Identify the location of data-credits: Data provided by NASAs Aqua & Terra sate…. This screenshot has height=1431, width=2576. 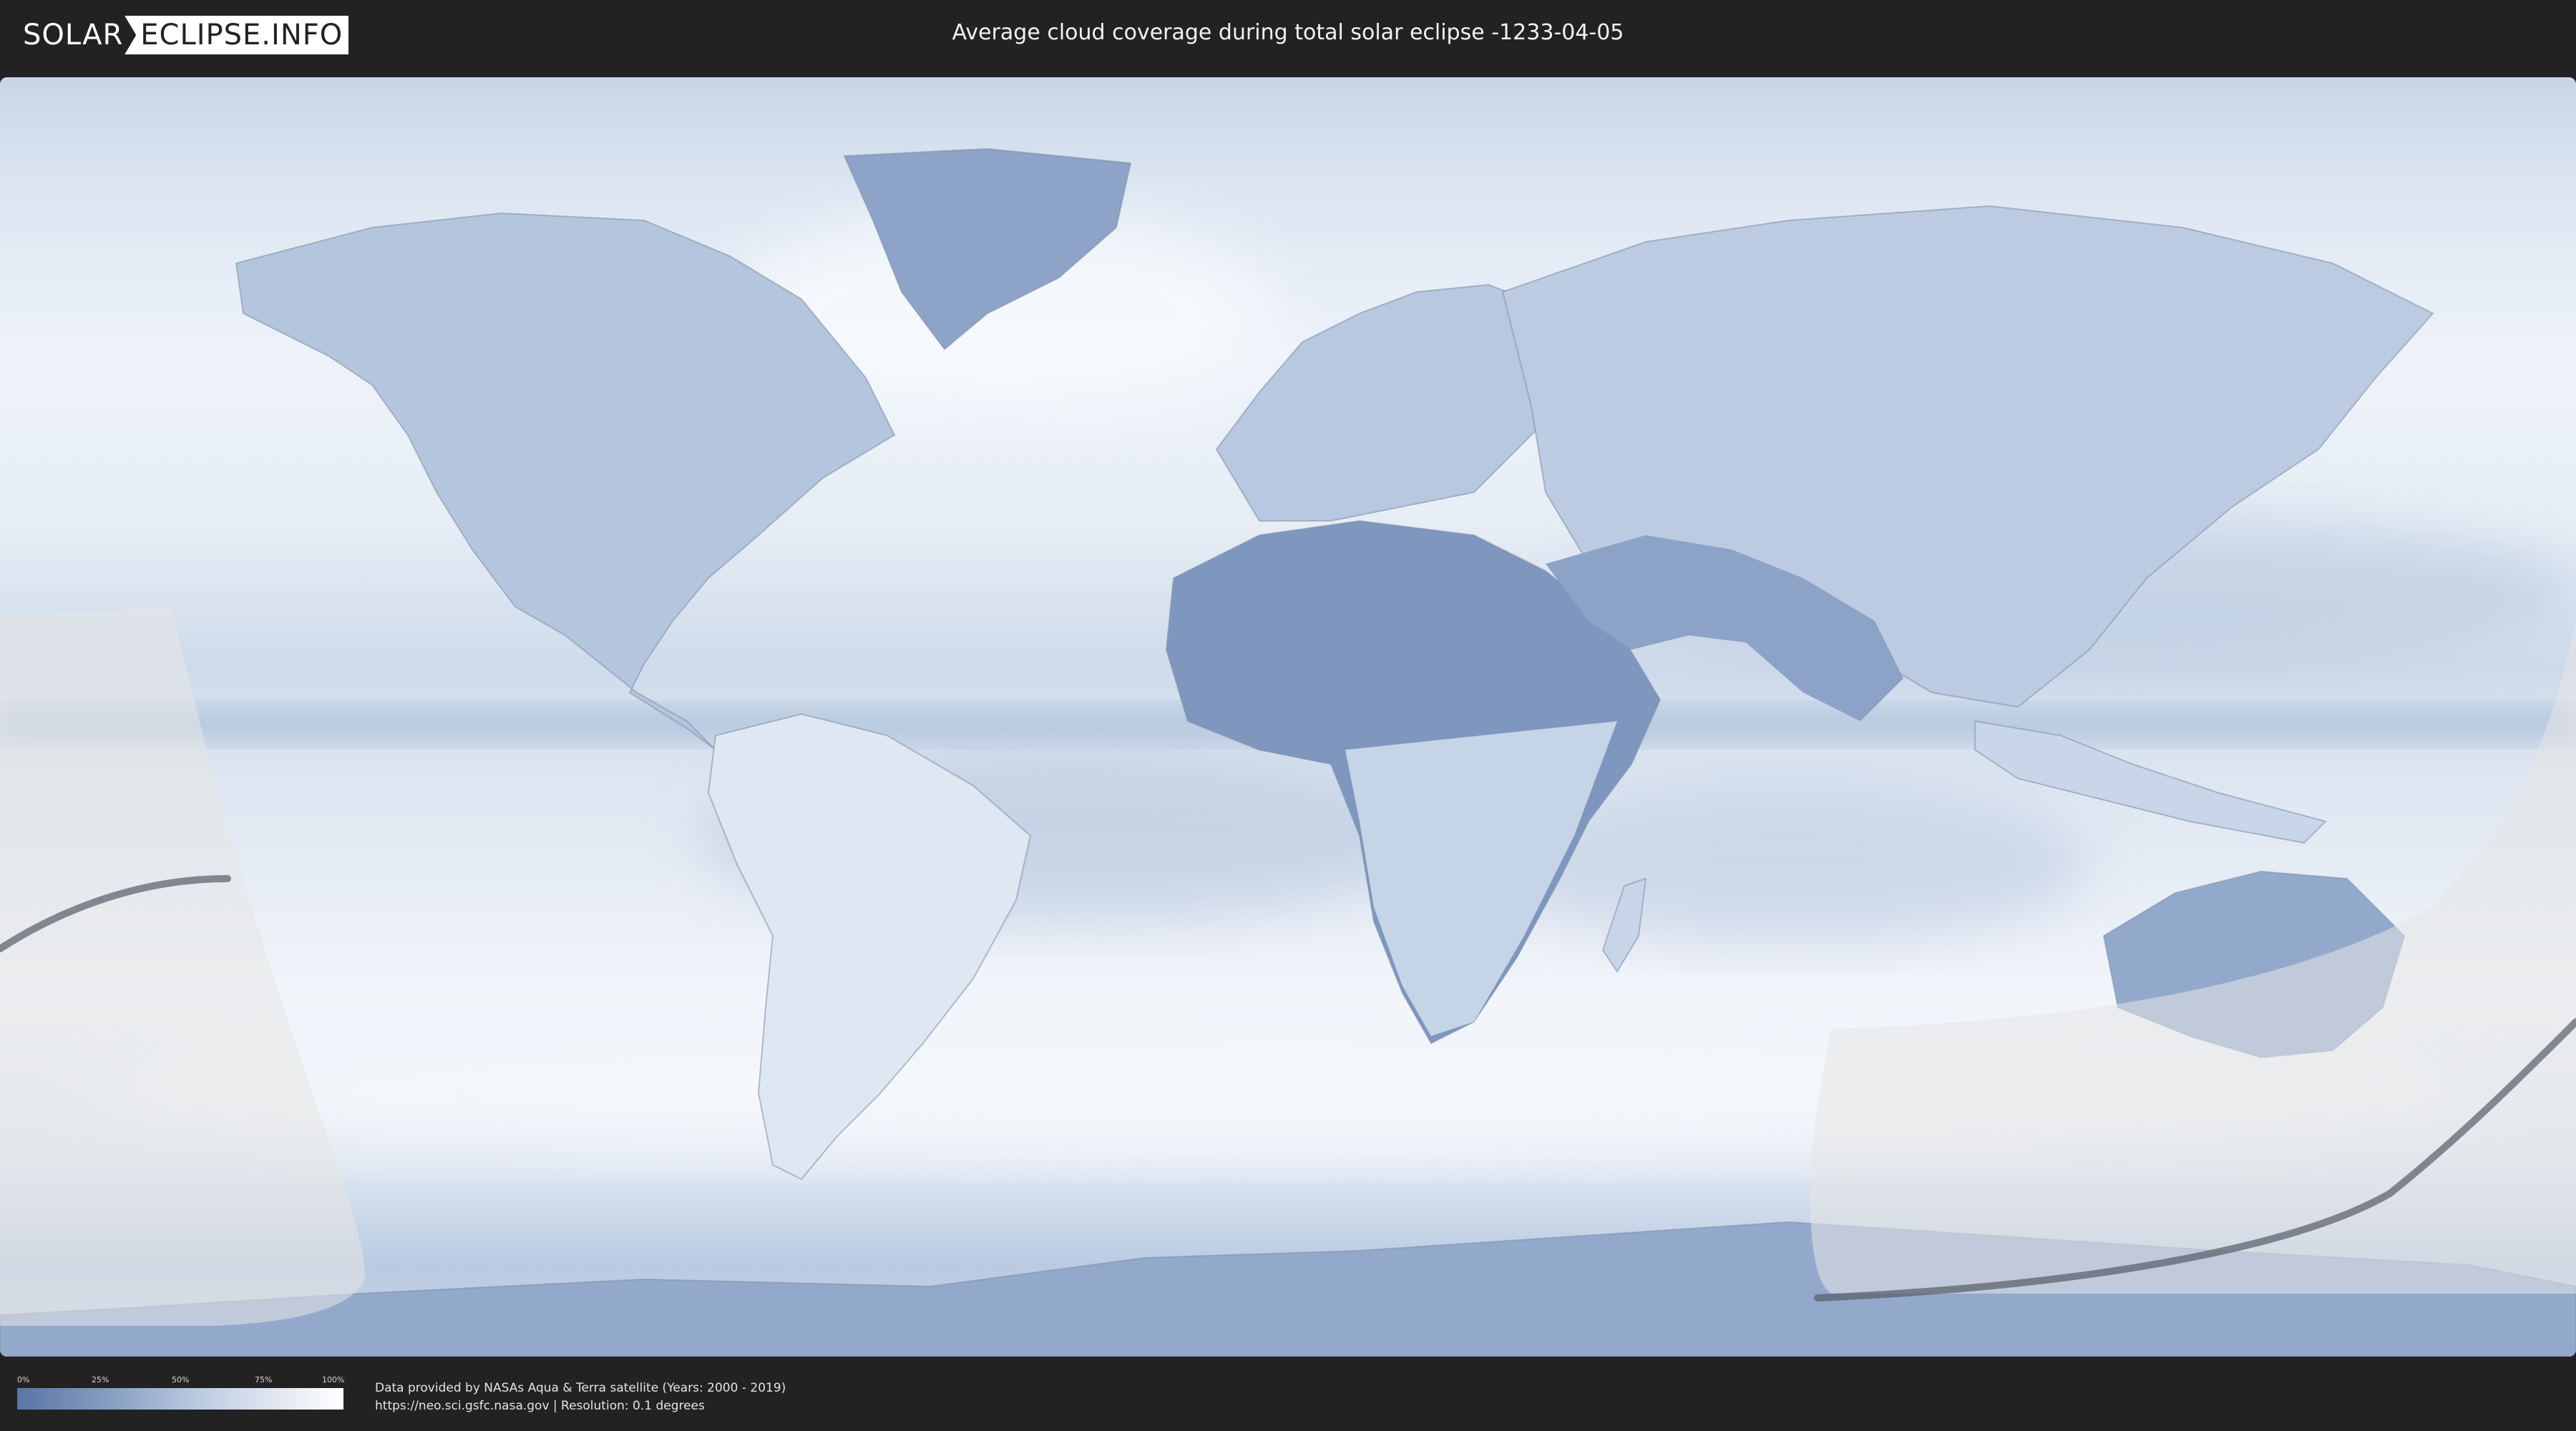
(580, 1397).